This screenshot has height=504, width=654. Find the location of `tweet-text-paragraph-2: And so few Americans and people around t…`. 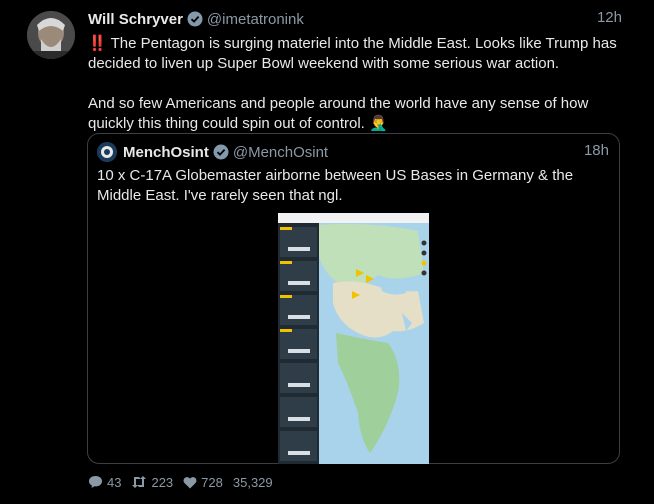

tweet-text-paragraph-2: And so few Americans and people around t… is located at coordinates (340, 113).